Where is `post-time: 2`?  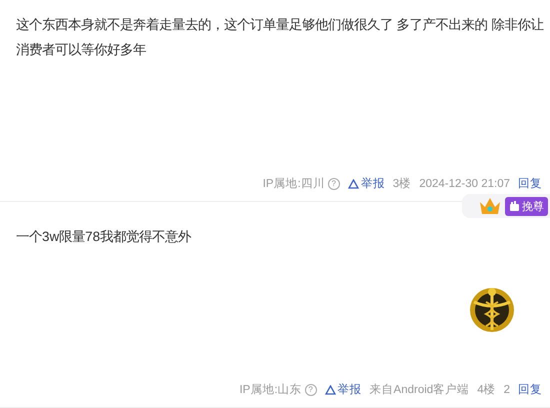 post-time: 2 is located at coordinates (507, 390).